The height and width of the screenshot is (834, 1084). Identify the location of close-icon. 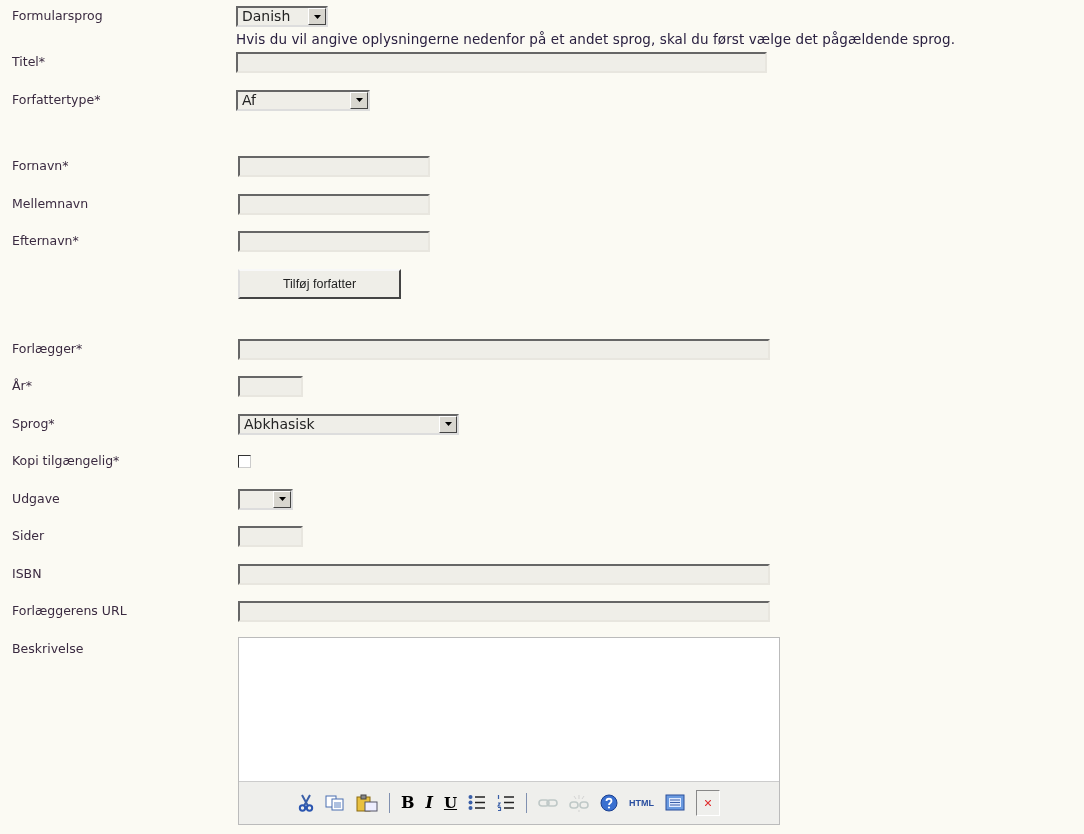
(708, 802).